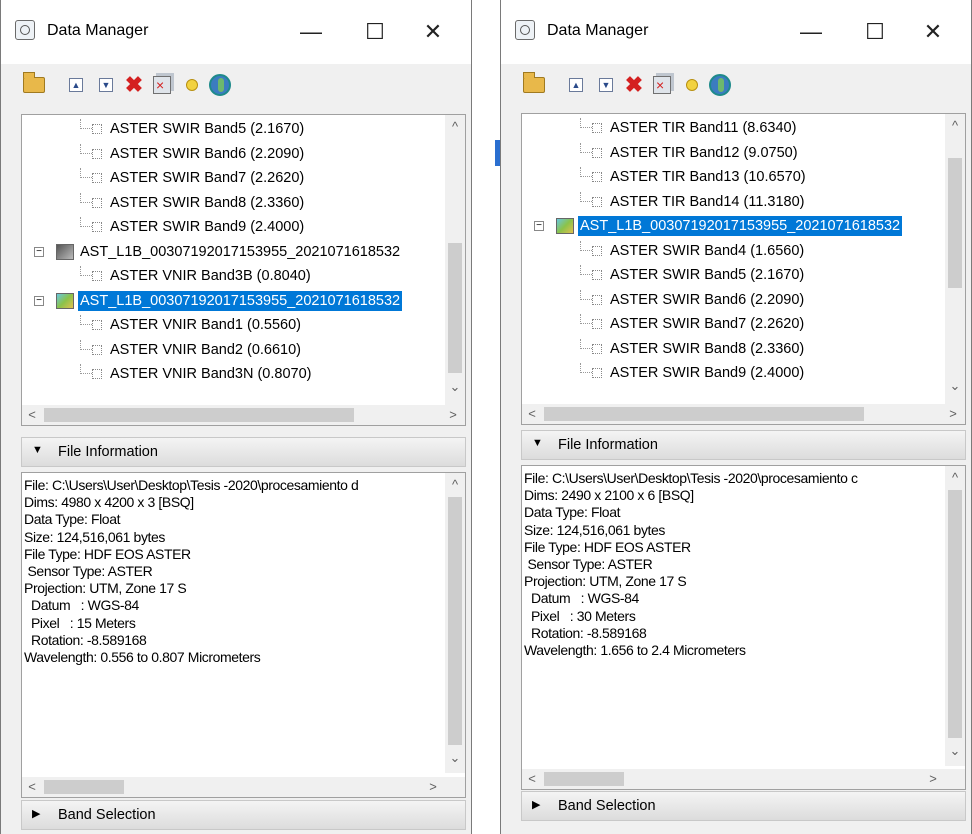 This screenshot has height=834, width=972. I want to click on tree-band-node: ASTER SWIR Band4 (1.6560), so click(734, 250).